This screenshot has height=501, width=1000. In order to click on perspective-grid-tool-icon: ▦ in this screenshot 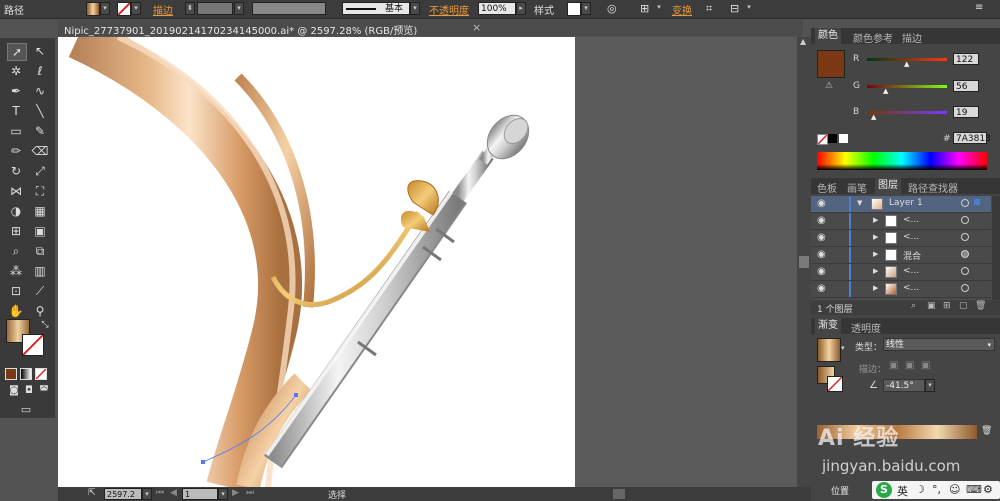, I will do `click(40, 211)`.